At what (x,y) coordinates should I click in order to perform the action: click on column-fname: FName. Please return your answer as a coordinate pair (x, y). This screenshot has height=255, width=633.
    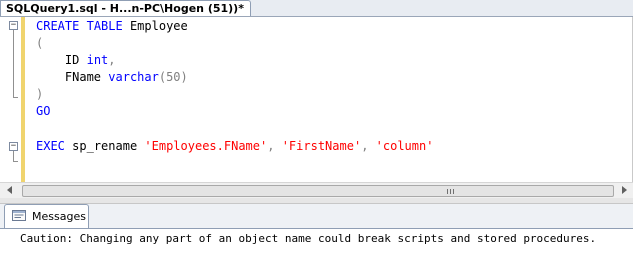
    Looking at the image, I should click on (83, 77).